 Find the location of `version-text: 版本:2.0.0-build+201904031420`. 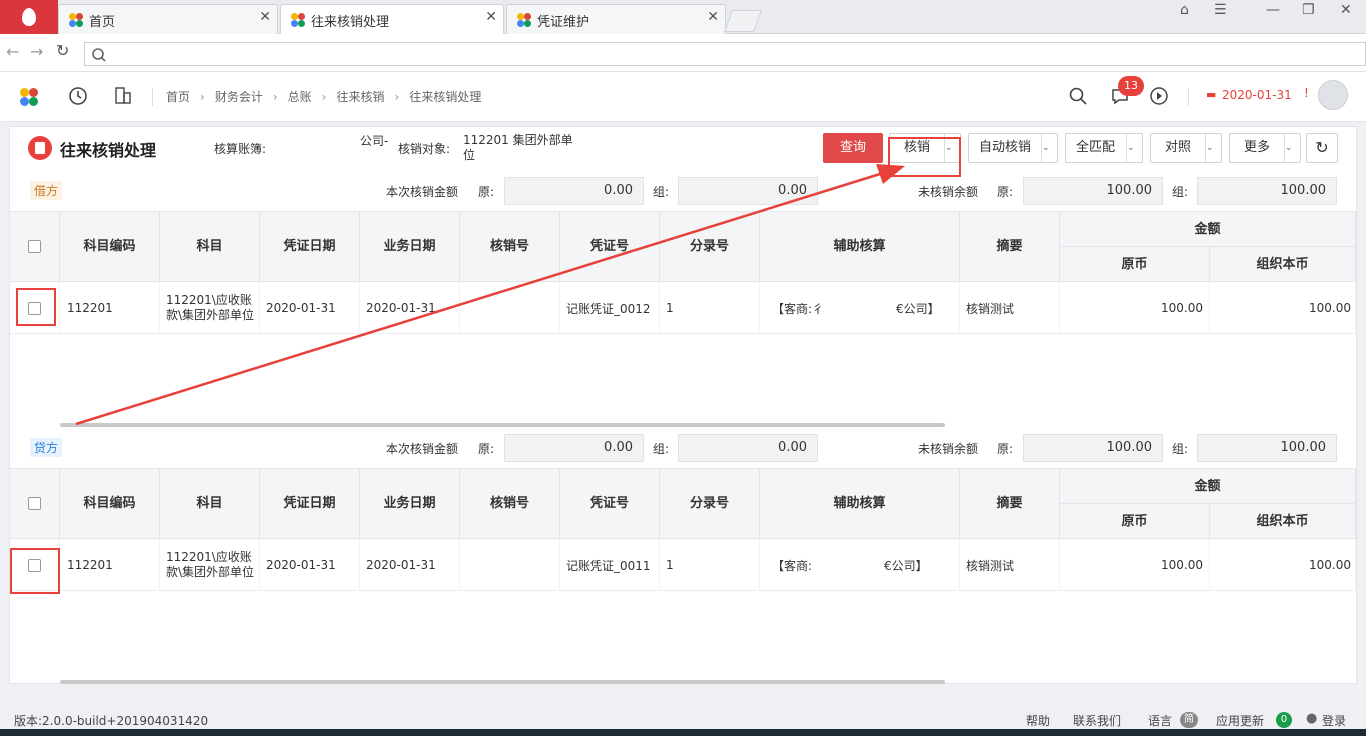

version-text: 版本:2.0.0-build+201904031420 is located at coordinates (111, 721).